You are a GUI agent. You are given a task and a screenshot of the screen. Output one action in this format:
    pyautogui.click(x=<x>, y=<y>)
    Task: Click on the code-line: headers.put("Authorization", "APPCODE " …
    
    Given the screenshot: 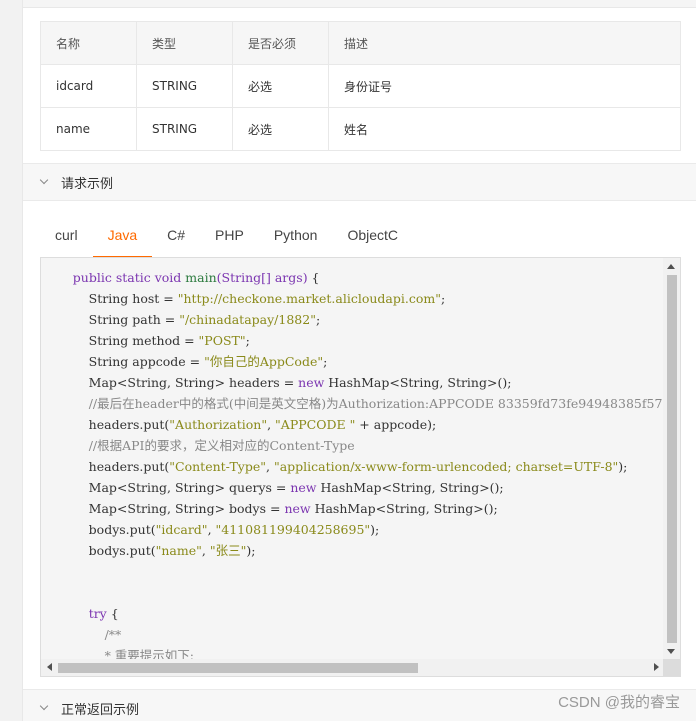 What is the action you would take?
    pyautogui.click(x=353, y=424)
    